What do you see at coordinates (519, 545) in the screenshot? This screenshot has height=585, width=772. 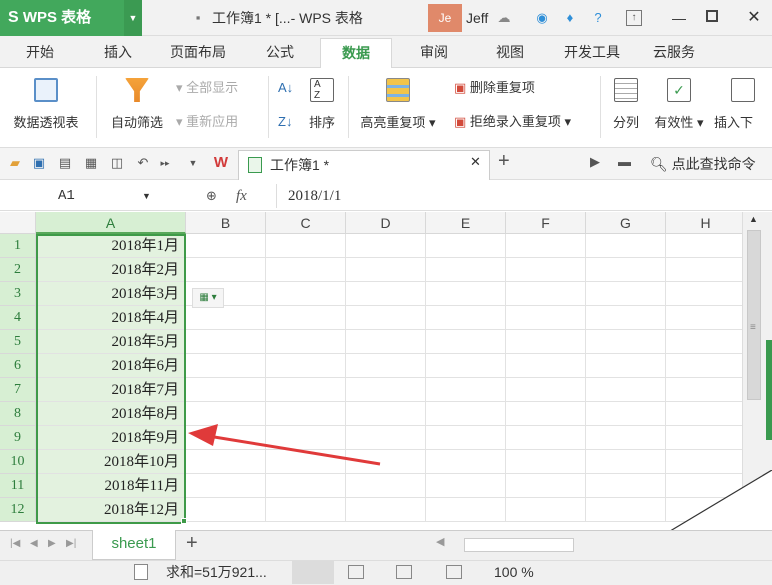 I see `horizontal-scrollbar-thumb` at bounding box center [519, 545].